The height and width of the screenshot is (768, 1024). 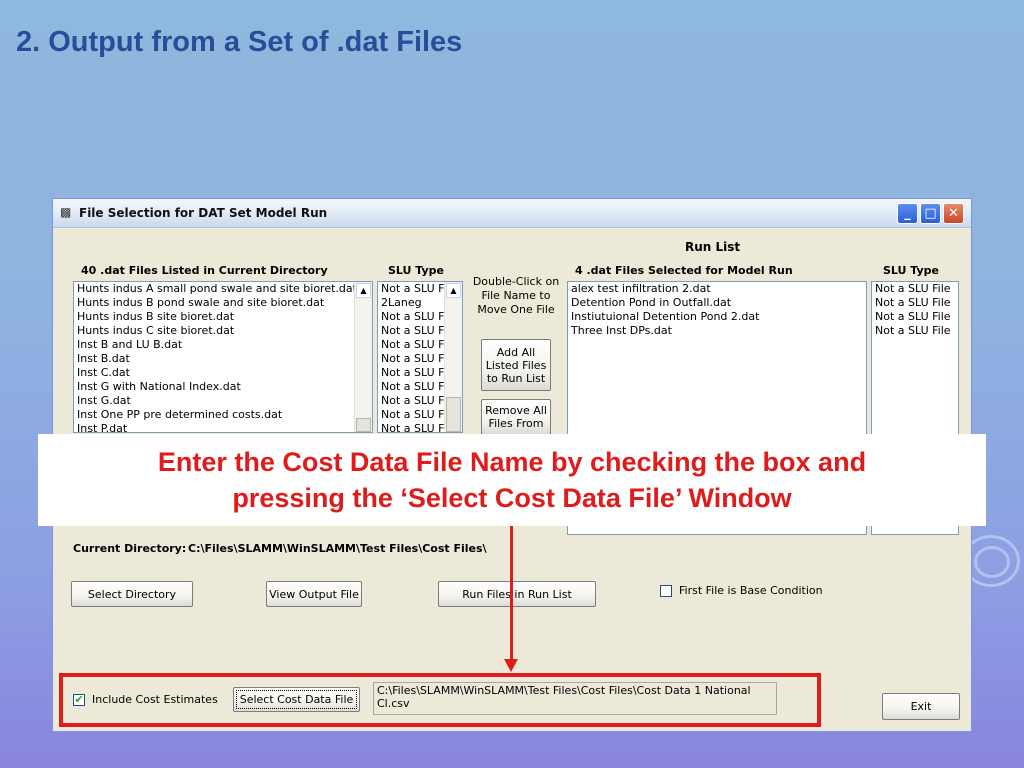 I want to click on run-files-button: Run Files in Run List, so click(x=517, y=594).